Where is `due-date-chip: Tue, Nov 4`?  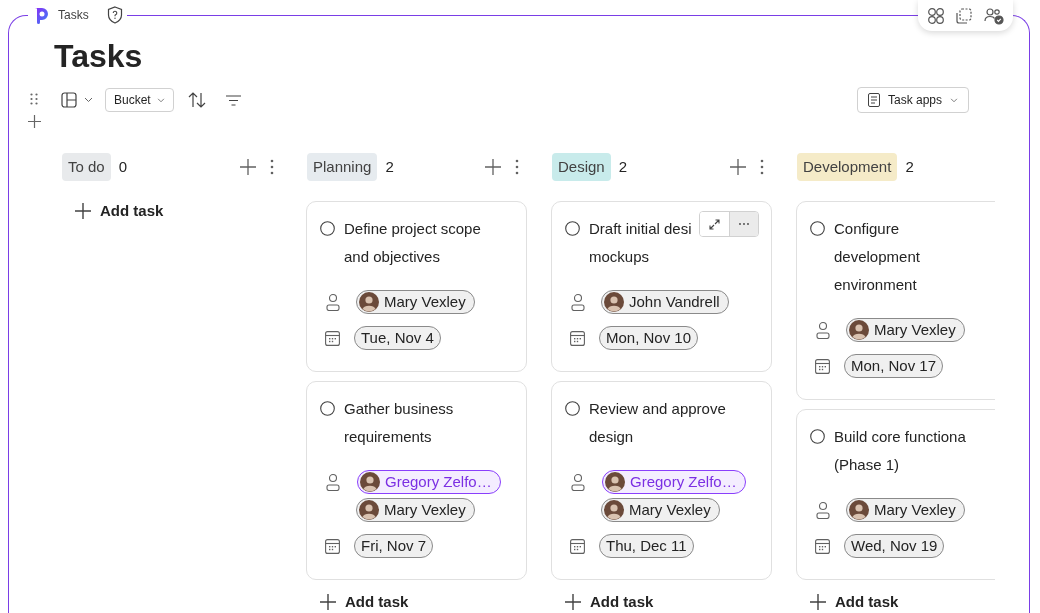
due-date-chip: Tue, Nov 4 is located at coordinates (397, 338).